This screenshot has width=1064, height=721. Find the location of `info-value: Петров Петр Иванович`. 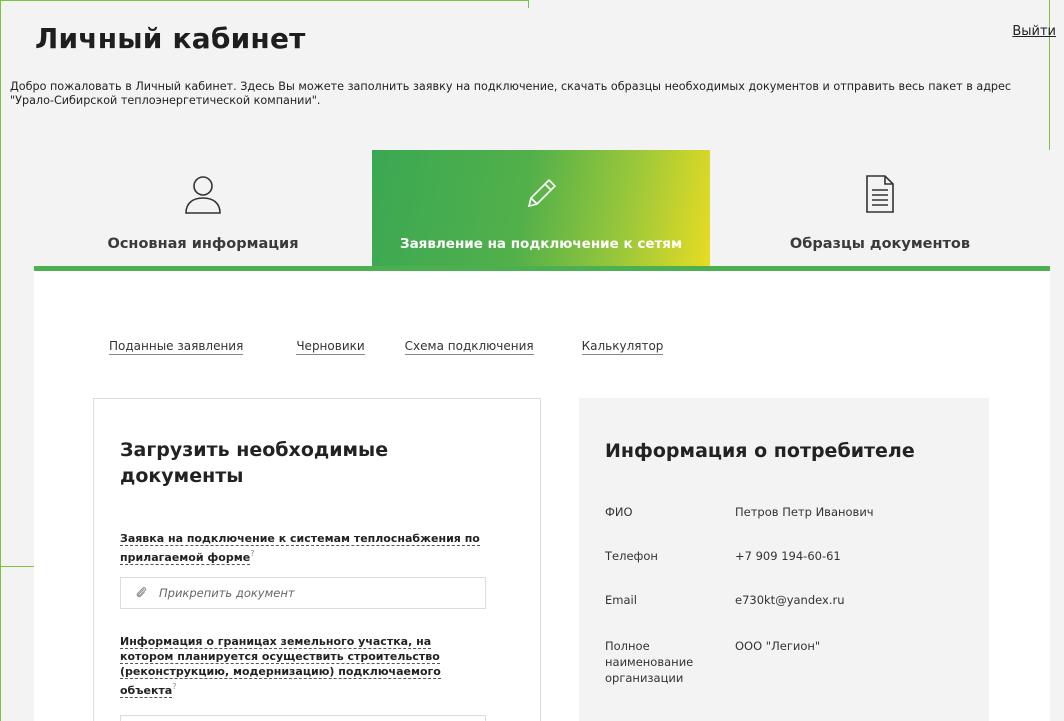

info-value: Петров Петр Иванович is located at coordinates (804, 512).